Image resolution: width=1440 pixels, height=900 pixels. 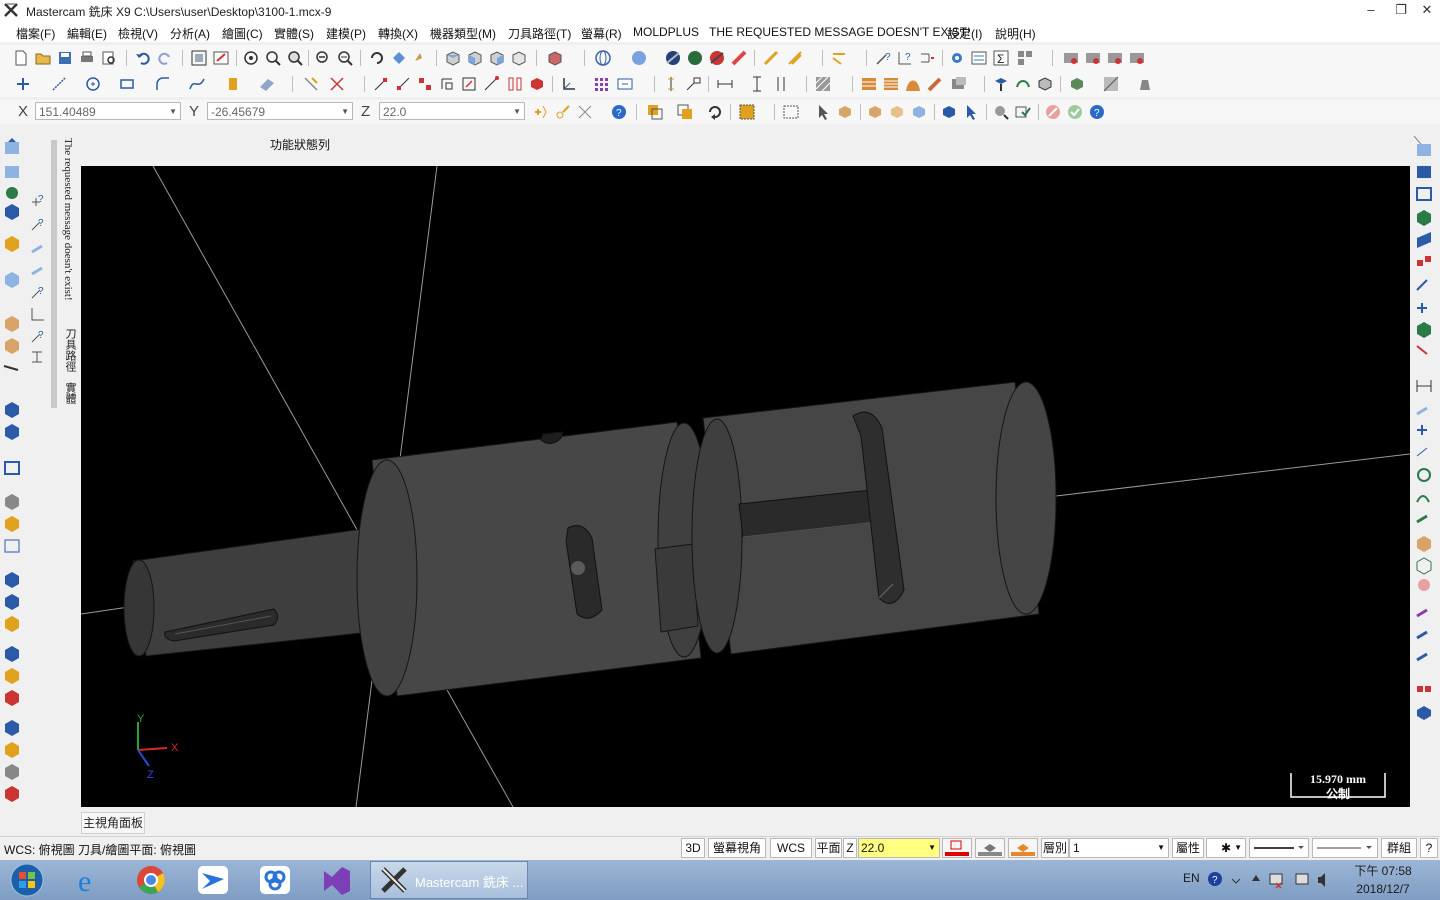 What do you see at coordinates (1055, 848) in the screenshot?
I see `layer-label: 層別` at bounding box center [1055, 848].